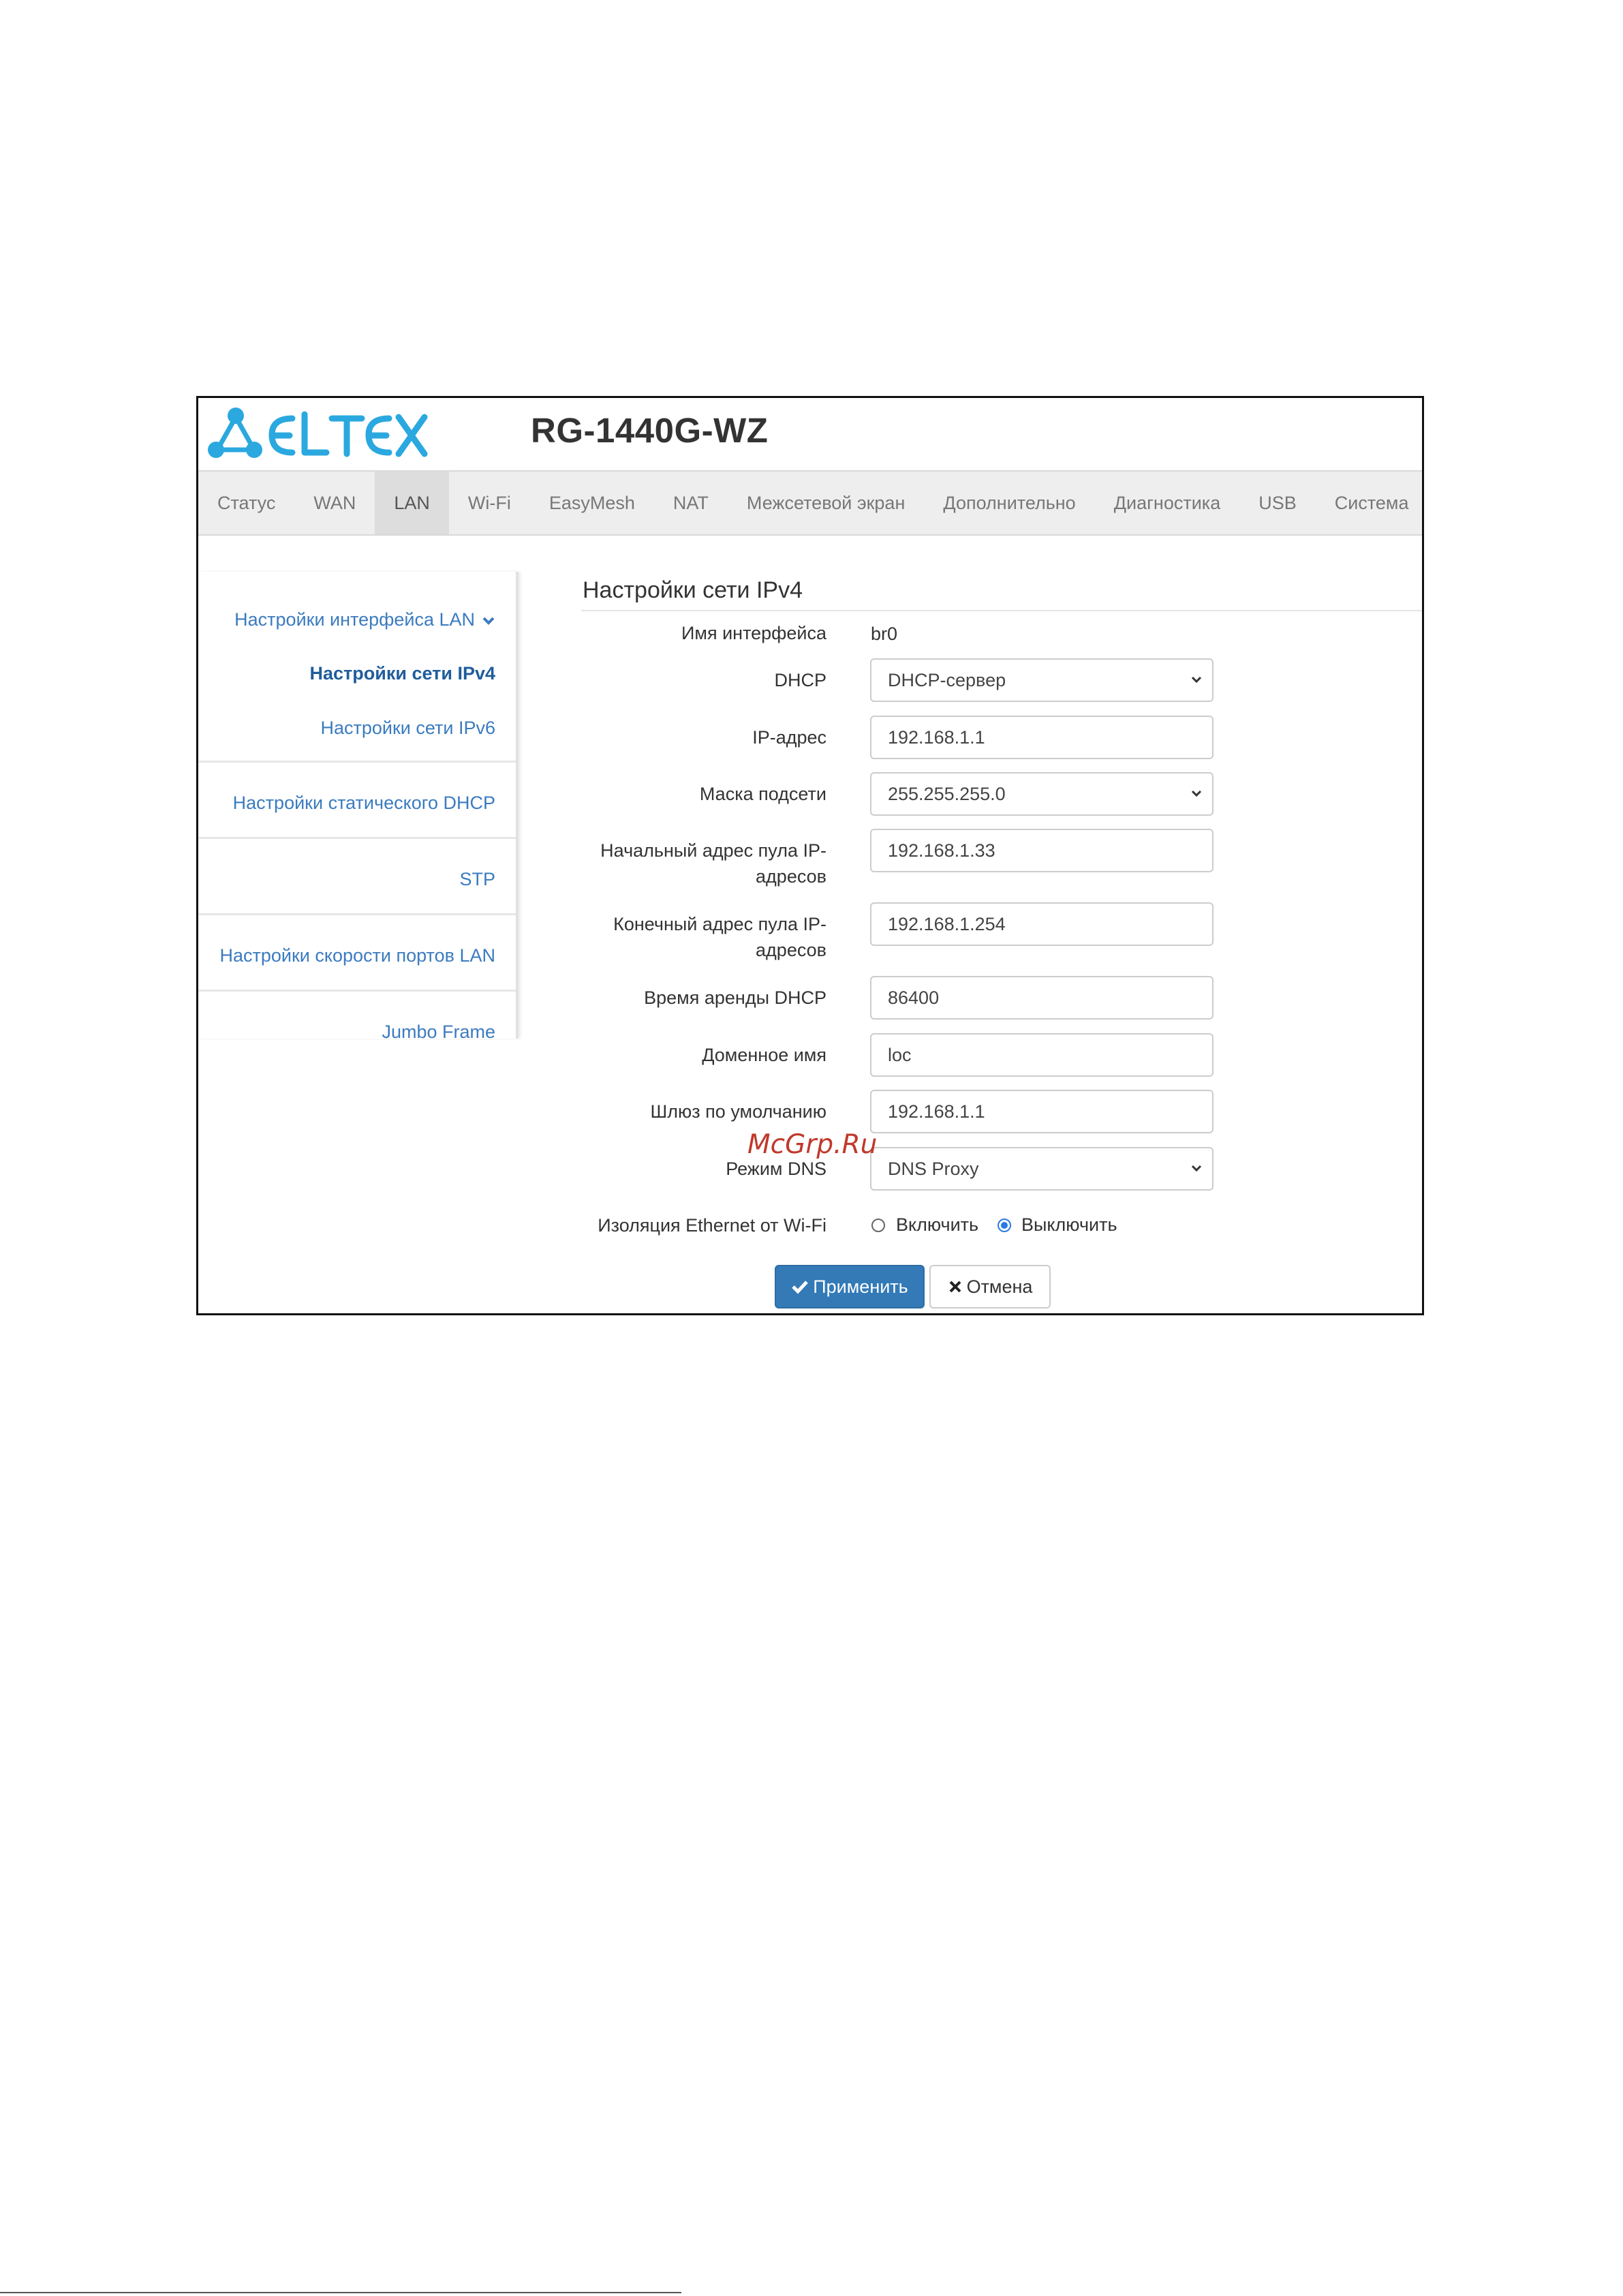 Image resolution: width=1623 pixels, height=2296 pixels. I want to click on pool-end-label-line2: адресов, so click(791, 950).